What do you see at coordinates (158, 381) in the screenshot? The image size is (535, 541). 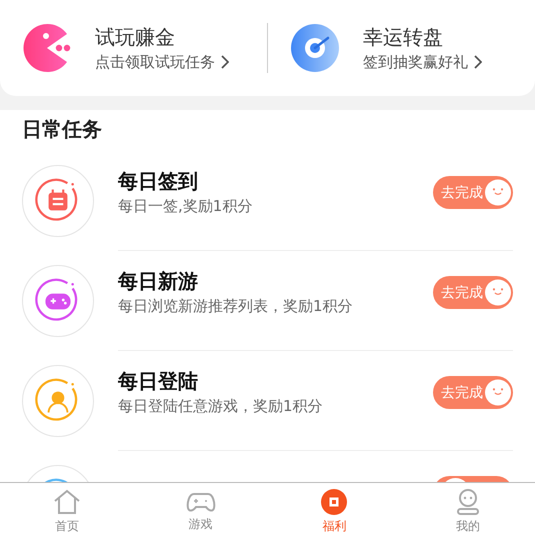 I see `task-title: 每日登陆` at bounding box center [158, 381].